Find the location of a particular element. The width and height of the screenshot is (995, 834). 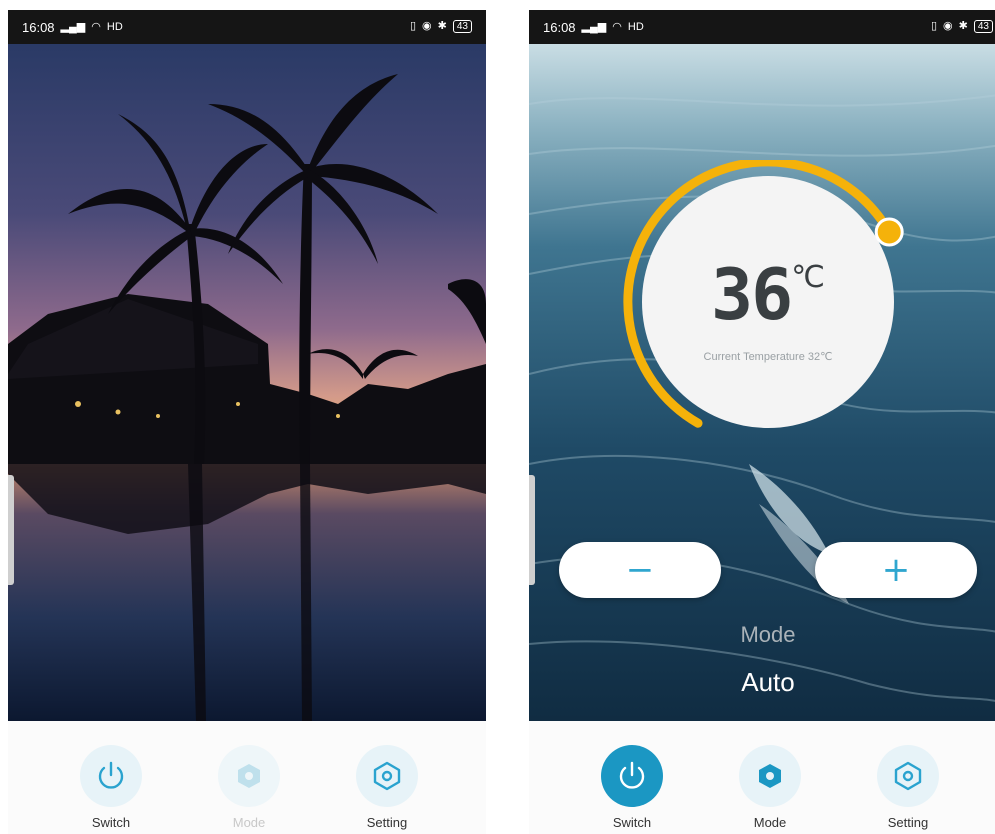

dial-knob is located at coordinates (889, 232).